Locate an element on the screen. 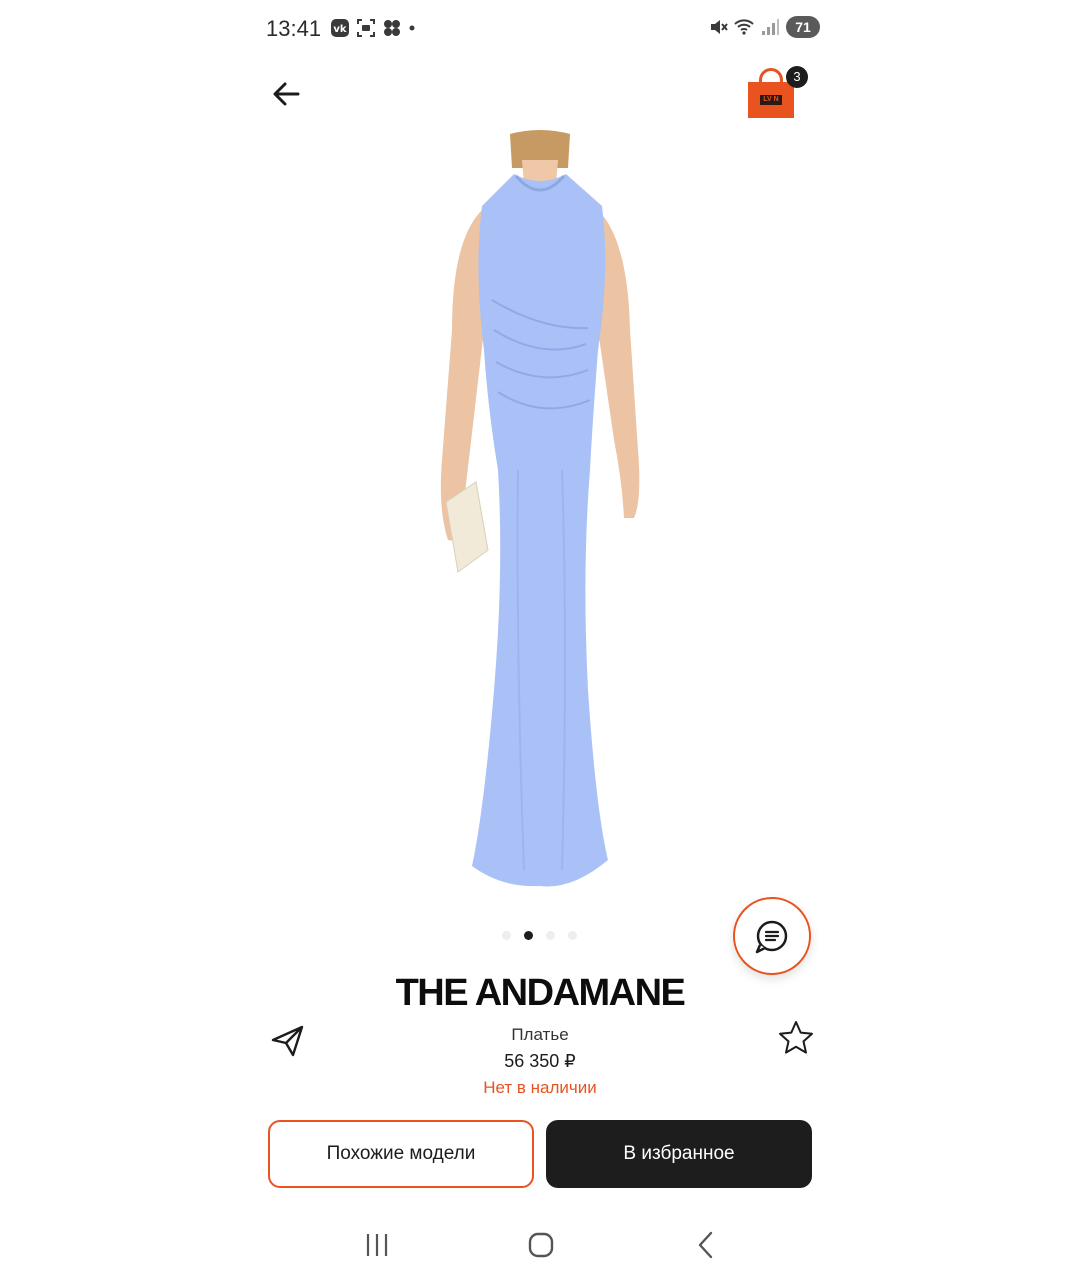  add-to-favorites-button: В избранное is located at coordinates (679, 1154).